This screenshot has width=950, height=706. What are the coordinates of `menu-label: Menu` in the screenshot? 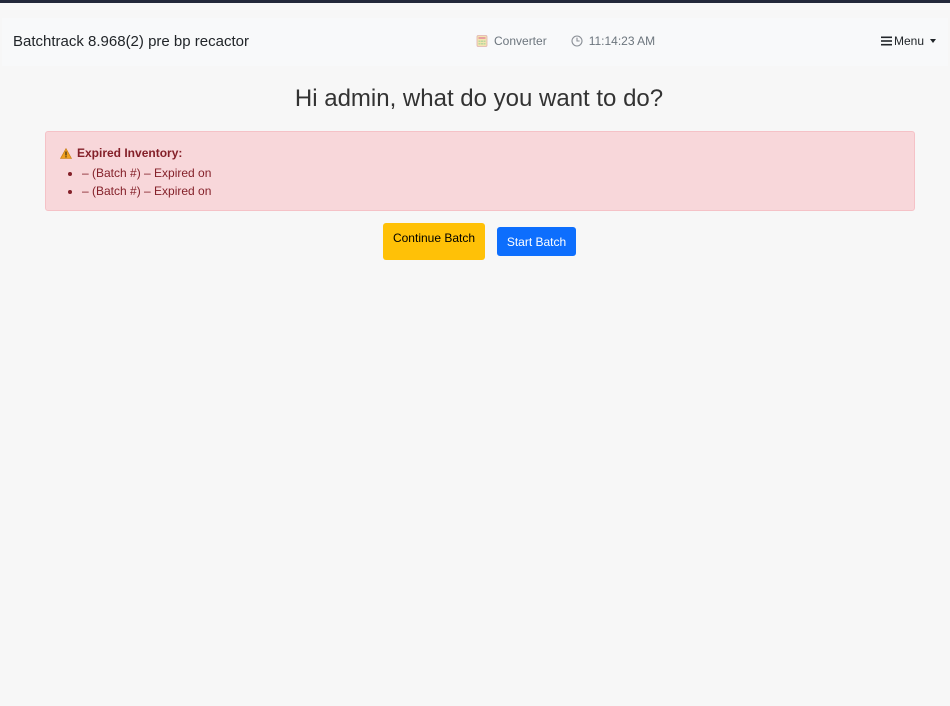 It's located at (908, 41).